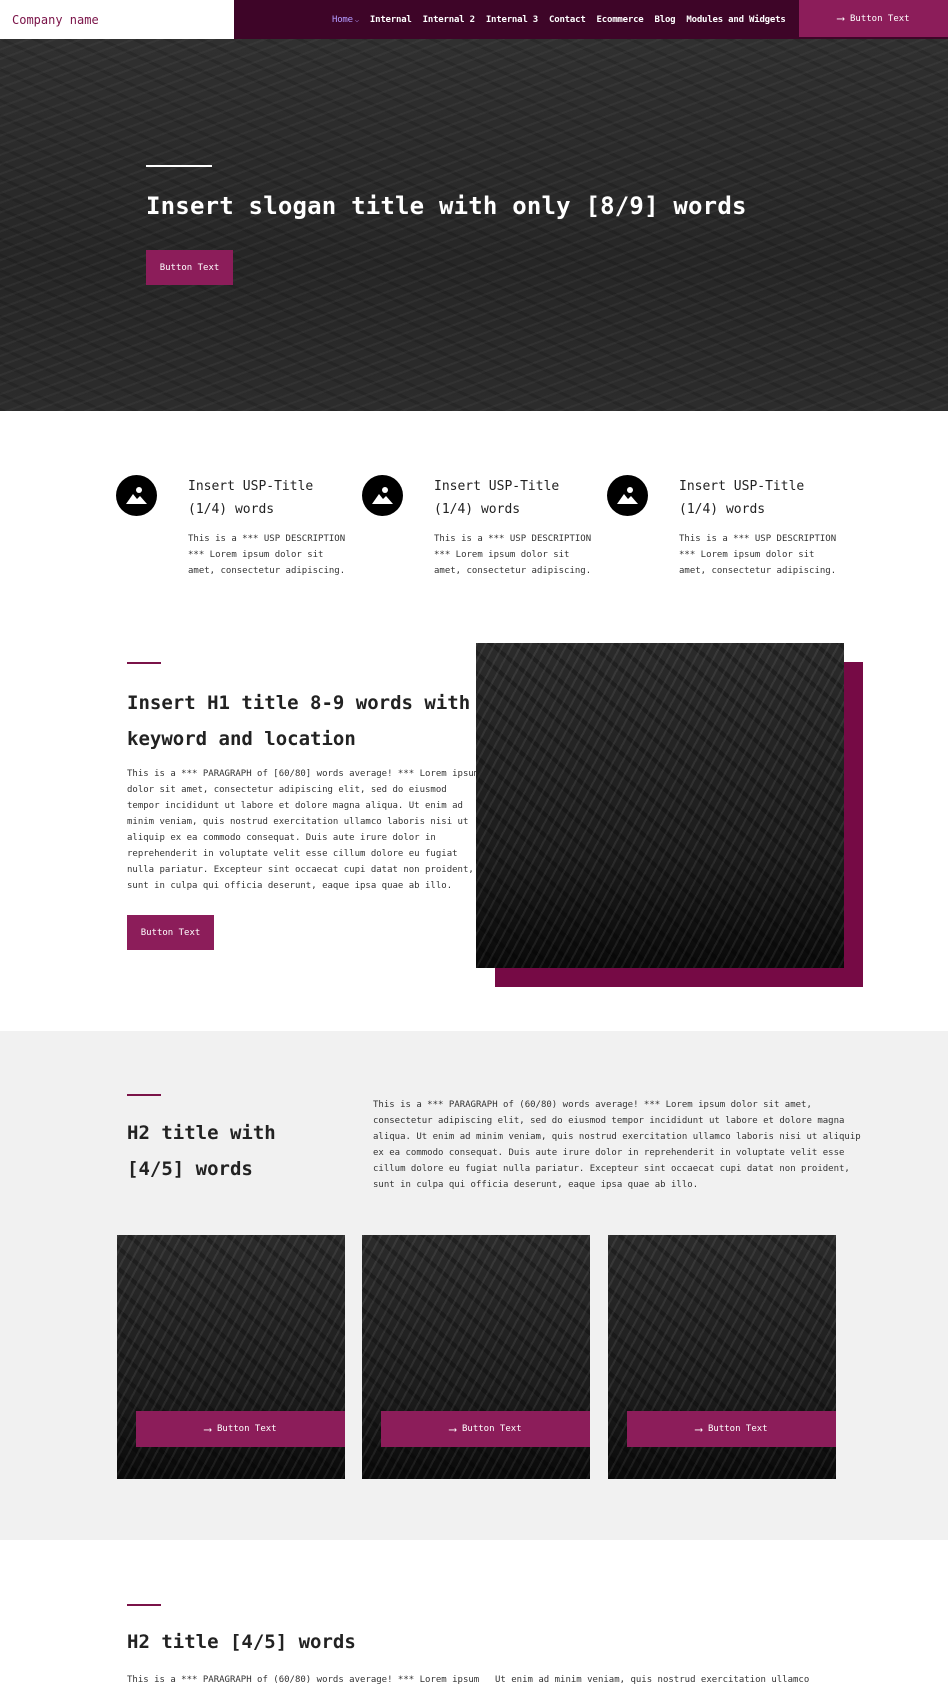 The width and height of the screenshot is (948, 1687). I want to click on nav-item-internal-2: Internal 2, so click(449, 20).